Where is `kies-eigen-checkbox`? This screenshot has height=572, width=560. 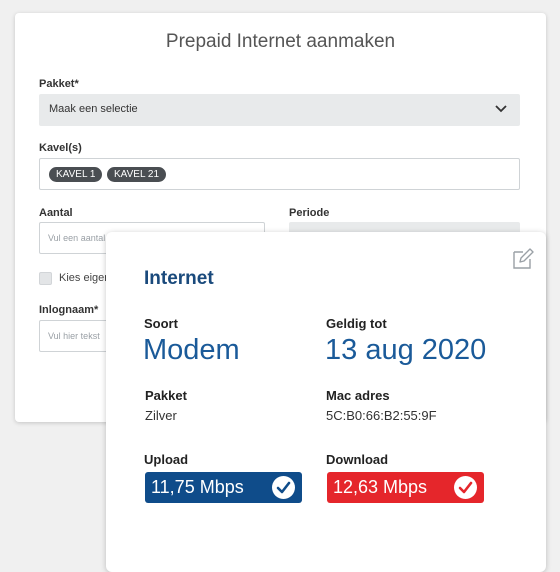
kies-eigen-checkbox is located at coordinates (45, 278).